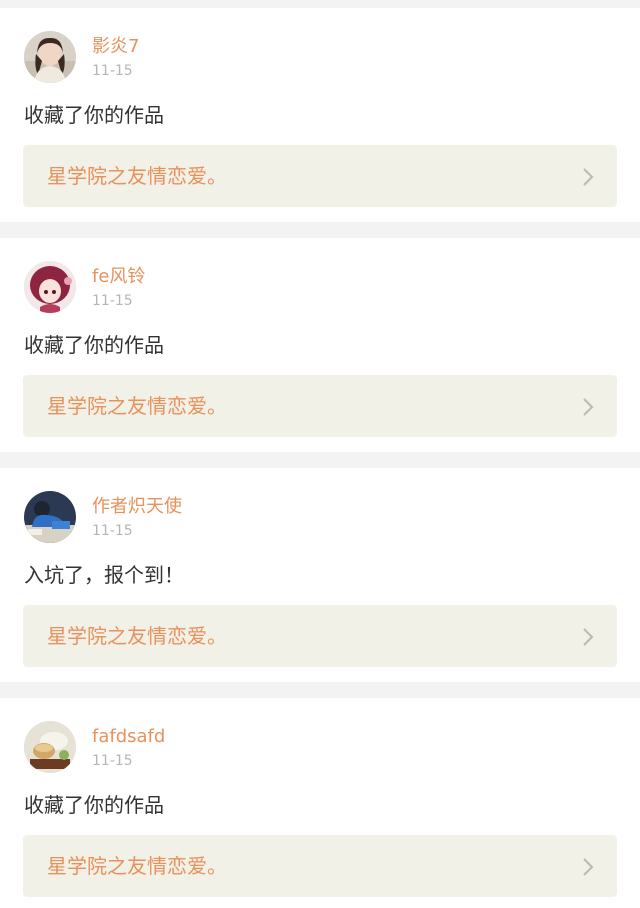 This screenshot has height=908, width=640. What do you see at coordinates (128, 737) in the screenshot?
I see `username: fafdsafd` at bounding box center [128, 737].